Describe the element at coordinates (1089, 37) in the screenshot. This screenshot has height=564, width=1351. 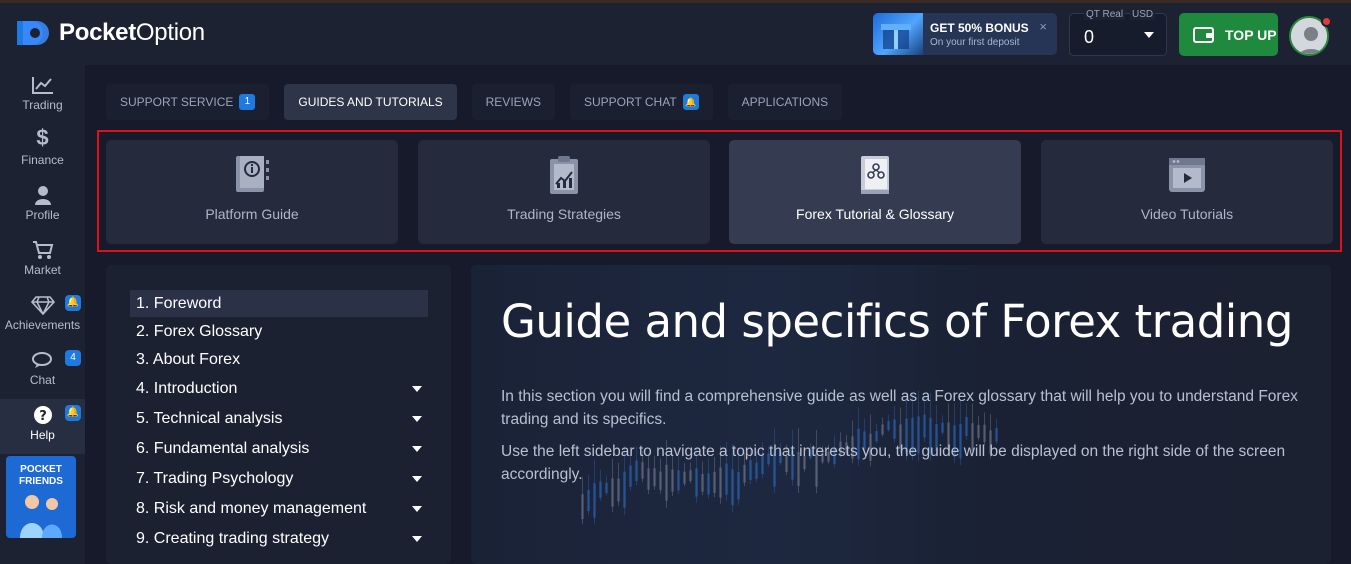
I see `account-balance: 0` at that location.